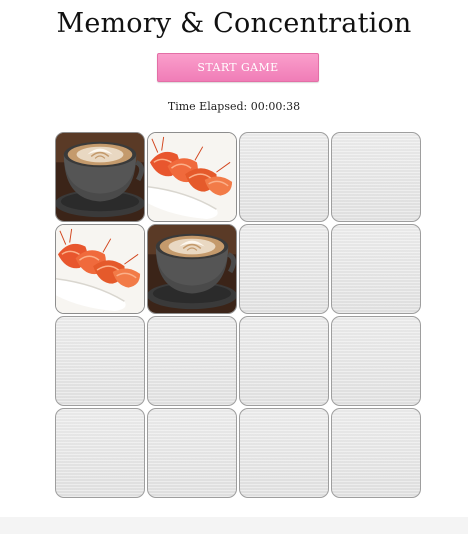 This screenshot has height=534, width=468. I want to click on card-face-down-r3c4, so click(376, 361).